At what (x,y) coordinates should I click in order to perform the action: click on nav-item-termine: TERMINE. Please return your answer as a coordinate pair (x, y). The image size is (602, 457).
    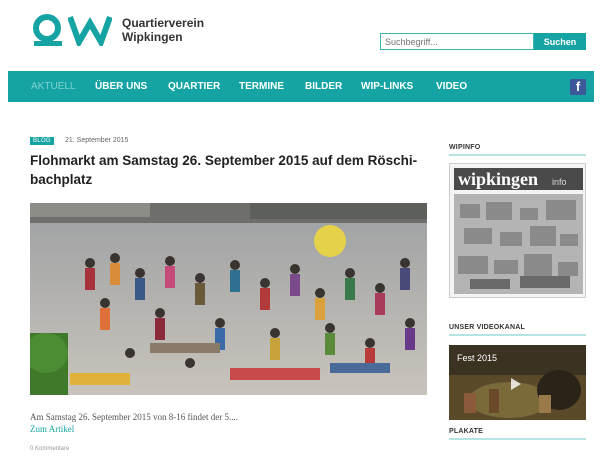
    Looking at the image, I should click on (261, 86).